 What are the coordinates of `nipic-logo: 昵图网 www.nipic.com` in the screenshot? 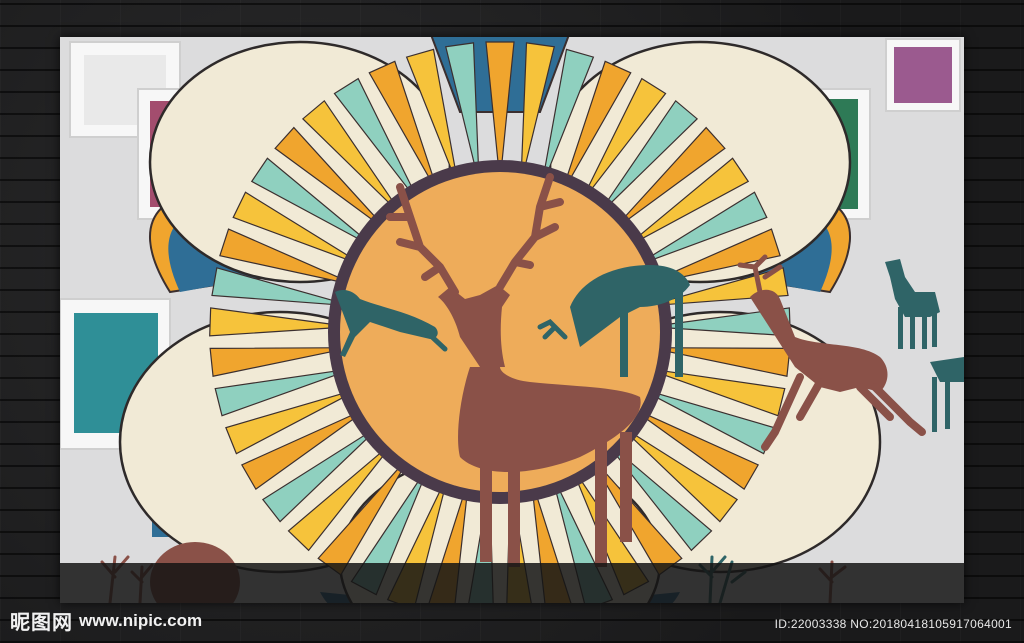 It's located at (106, 620).